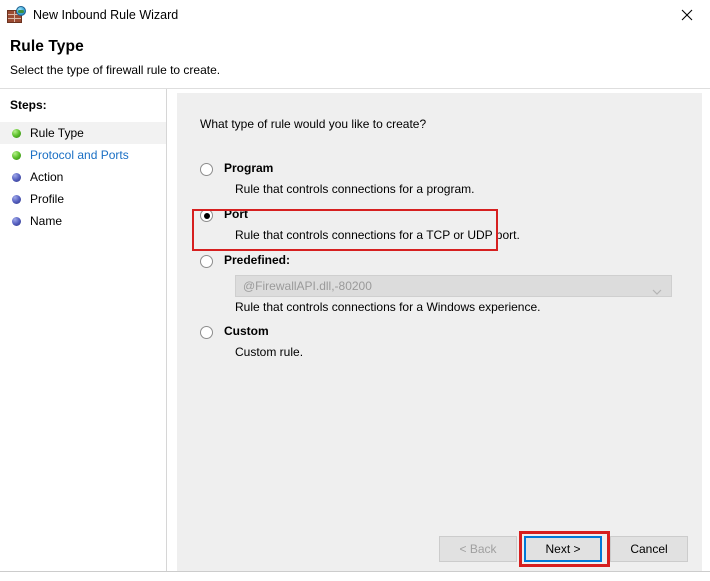 This screenshot has height=581, width=710. I want to click on option-port-label: Port, so click(236, 214).